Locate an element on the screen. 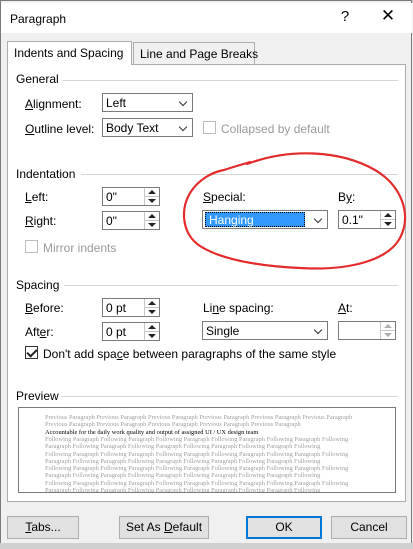 The height and width of the screenshot is (549, 413). after-label: After: is located at coordinates (39, 332).